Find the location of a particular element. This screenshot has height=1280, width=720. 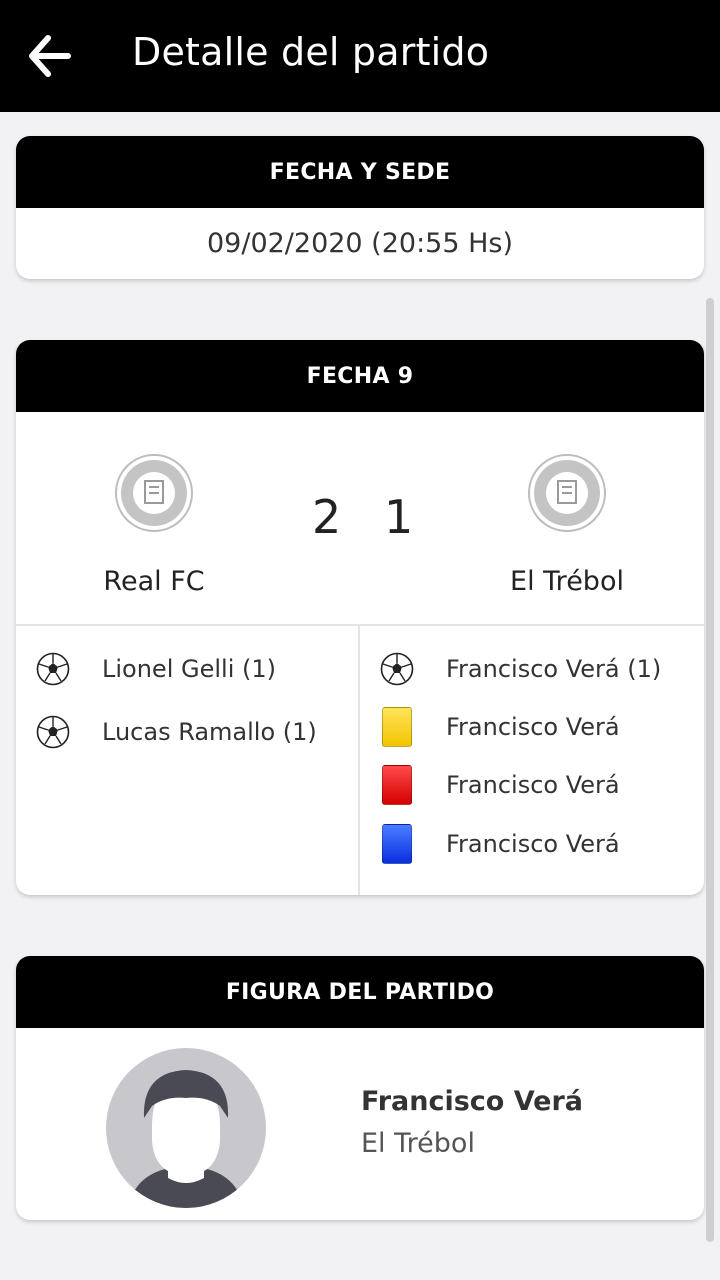

away-event-goal: Francisco Verá (1) is located at coordinates (520, 669).